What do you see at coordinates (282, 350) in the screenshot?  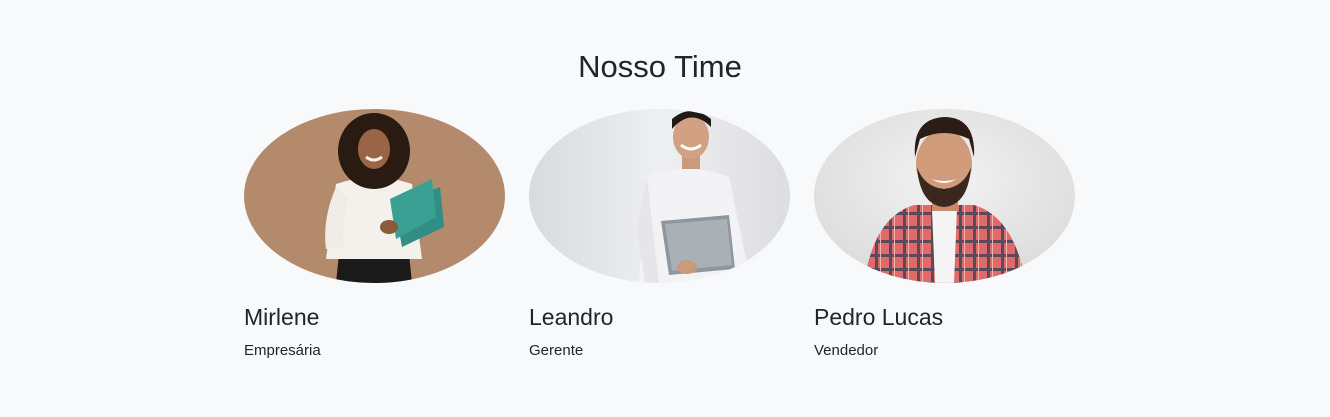 I see `member-role: Empresária` at bounding box center [282, 350].